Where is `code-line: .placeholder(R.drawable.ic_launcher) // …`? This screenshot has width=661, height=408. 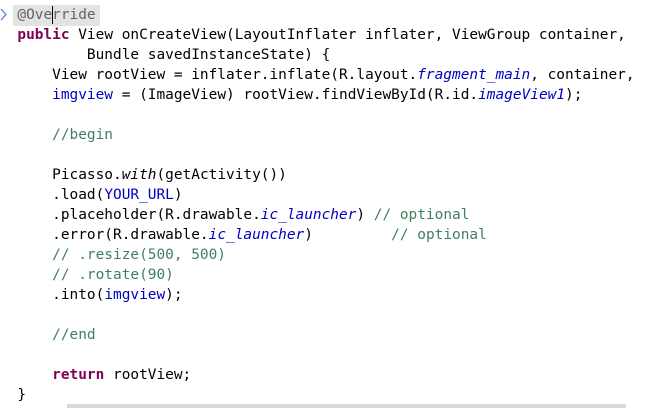
code-line: .placeholder(R.drawable.ic_launcher) // … is located at coordinates (317, 215).